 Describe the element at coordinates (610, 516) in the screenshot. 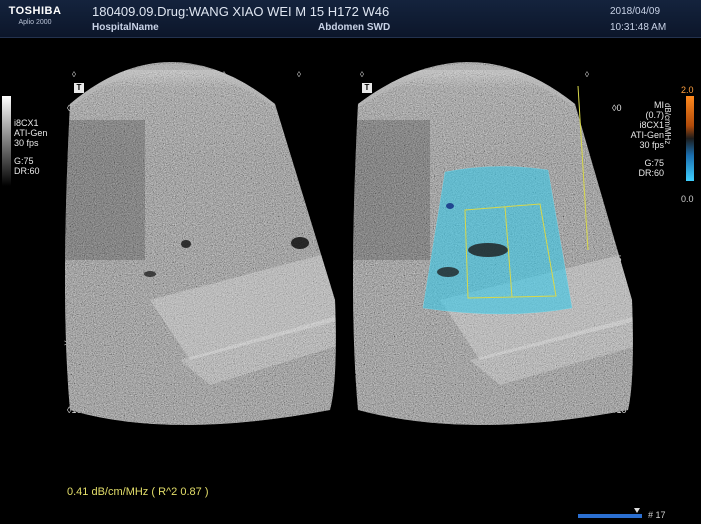

I see `cine-progress-bar` at that location.